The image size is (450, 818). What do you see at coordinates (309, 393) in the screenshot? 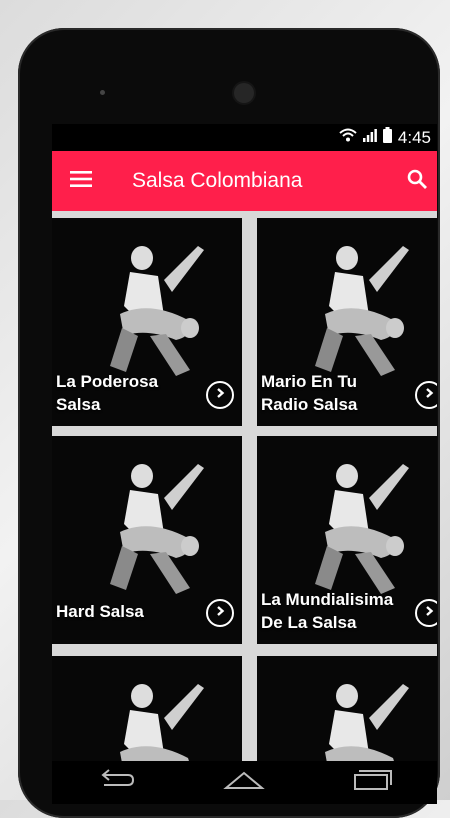
I see `station-name: Mario En Tu Radio Salsa` at bounding box center [309, 393].